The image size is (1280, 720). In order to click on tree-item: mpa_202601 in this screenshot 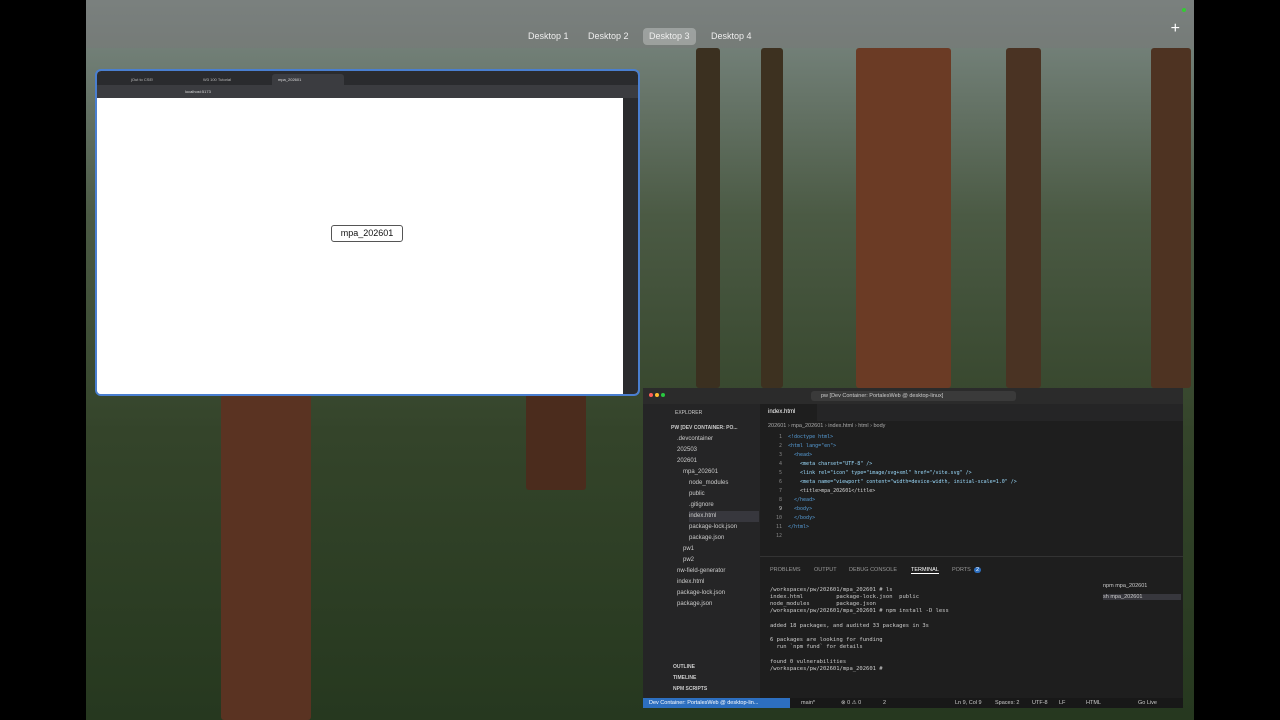, I will do `click(700, 472)`.